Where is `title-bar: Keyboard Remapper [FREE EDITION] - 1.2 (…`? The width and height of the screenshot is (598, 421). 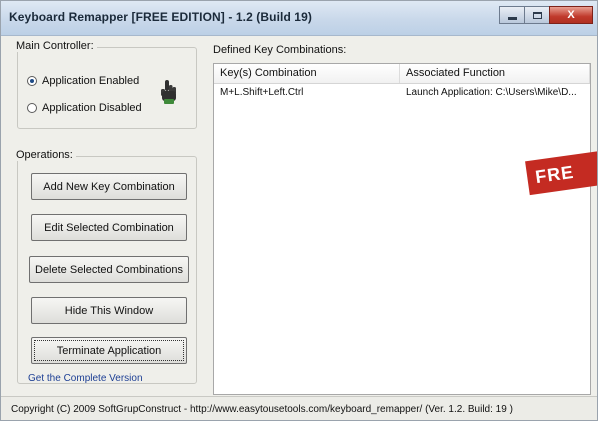
title-bar: Keyboard Remapper [FREE EDITION] - 1.2 (… is located at coordinates (299, 18).